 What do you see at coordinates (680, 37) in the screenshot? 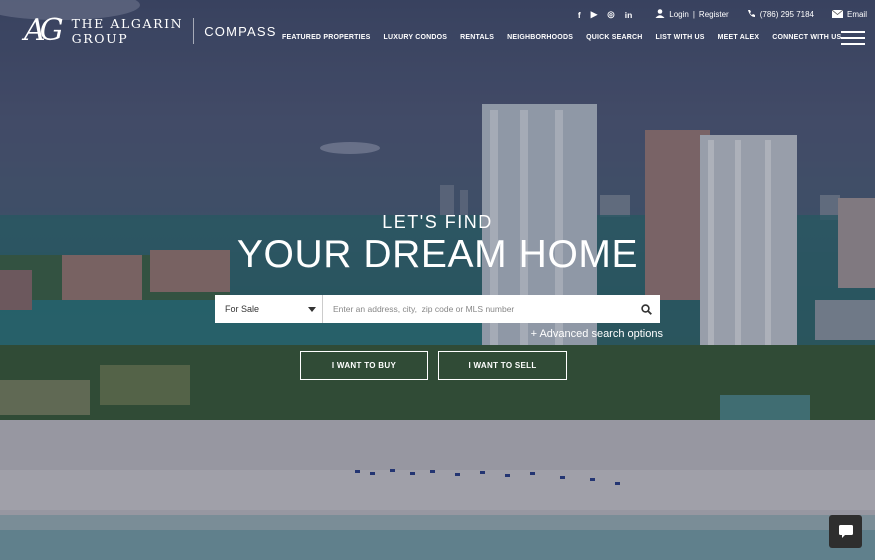
I see `nav-list-with-us: LIST WITH US` at bounding box center [680, 37].